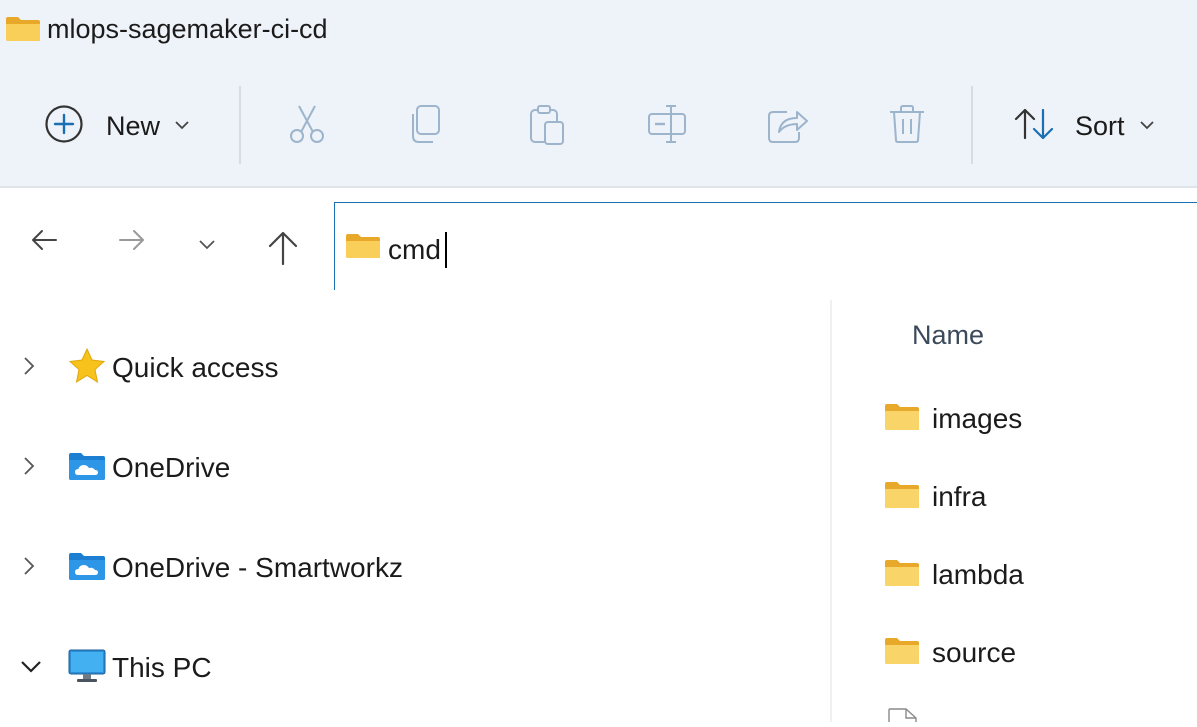  Describe the element at coordinates (132, 242) in the screenshot. I see `forward-arrow-icon` at that location.